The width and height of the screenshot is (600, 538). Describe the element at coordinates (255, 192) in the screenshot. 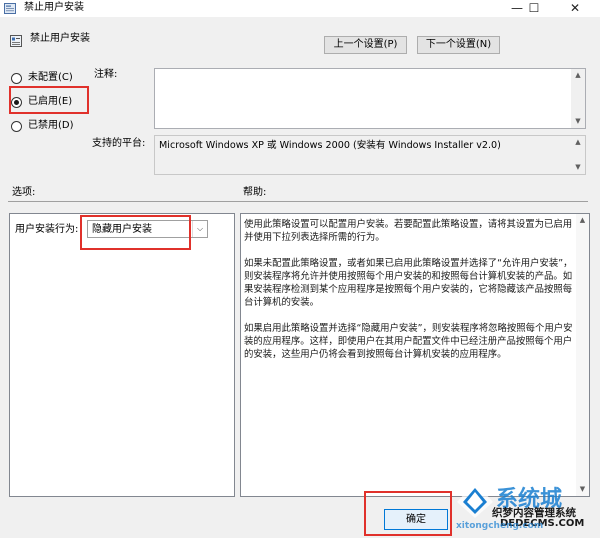

I see `help-heading: 帮助:` at that location.